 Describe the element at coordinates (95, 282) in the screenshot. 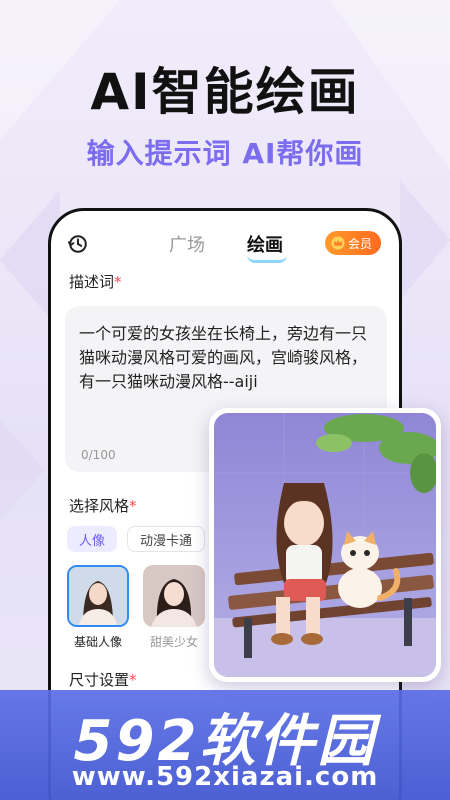

I see `description-label: 描述词*` at that location.